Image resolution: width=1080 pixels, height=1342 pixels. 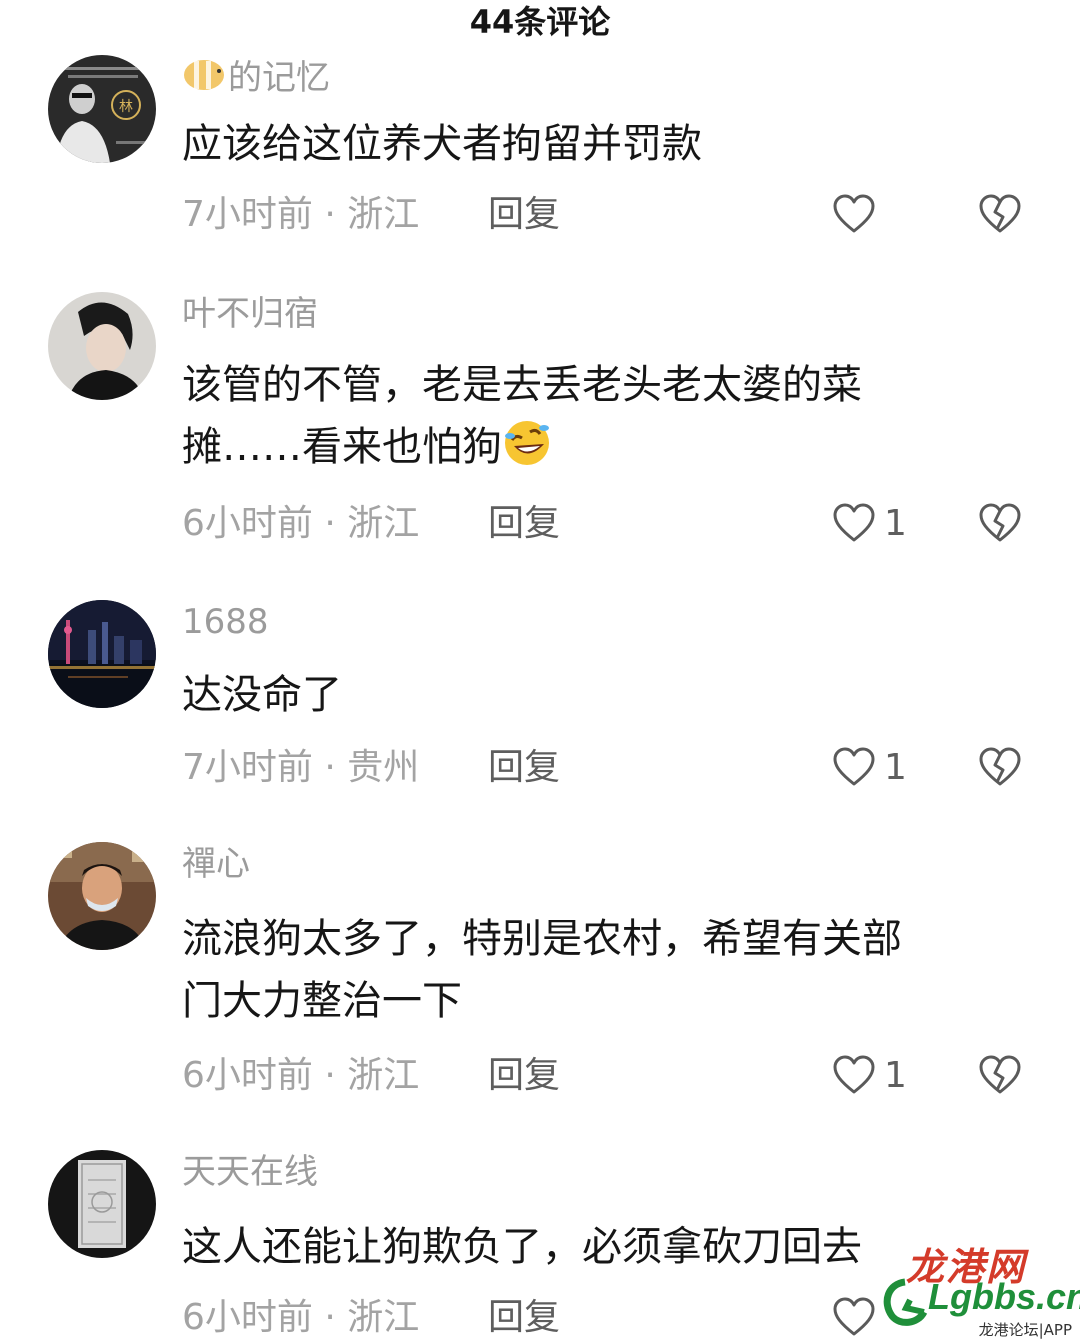 I want to click on comment-text-line: 该管的不管，老是去丢老头老太婆的菜, so click(x=522, y=385).